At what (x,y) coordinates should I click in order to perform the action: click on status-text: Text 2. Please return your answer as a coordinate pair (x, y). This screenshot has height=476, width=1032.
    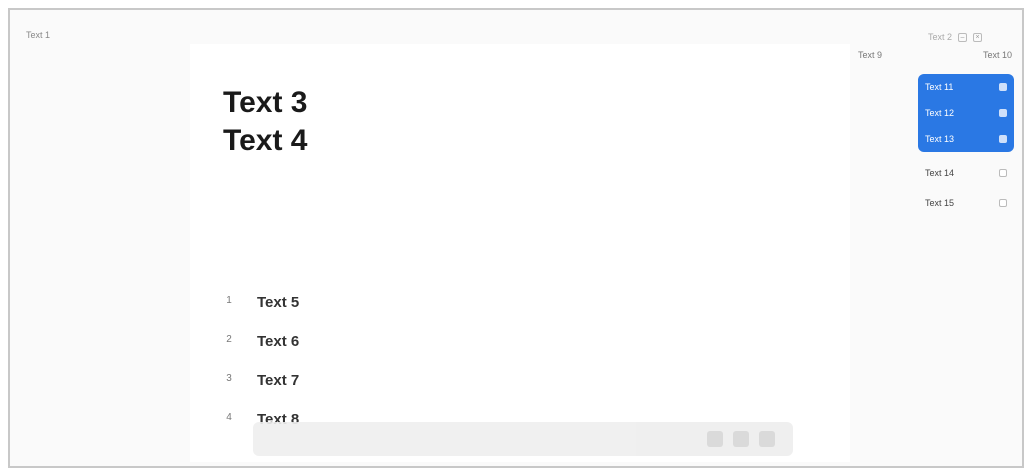
    Looking at the image, I should click on (939, 37).